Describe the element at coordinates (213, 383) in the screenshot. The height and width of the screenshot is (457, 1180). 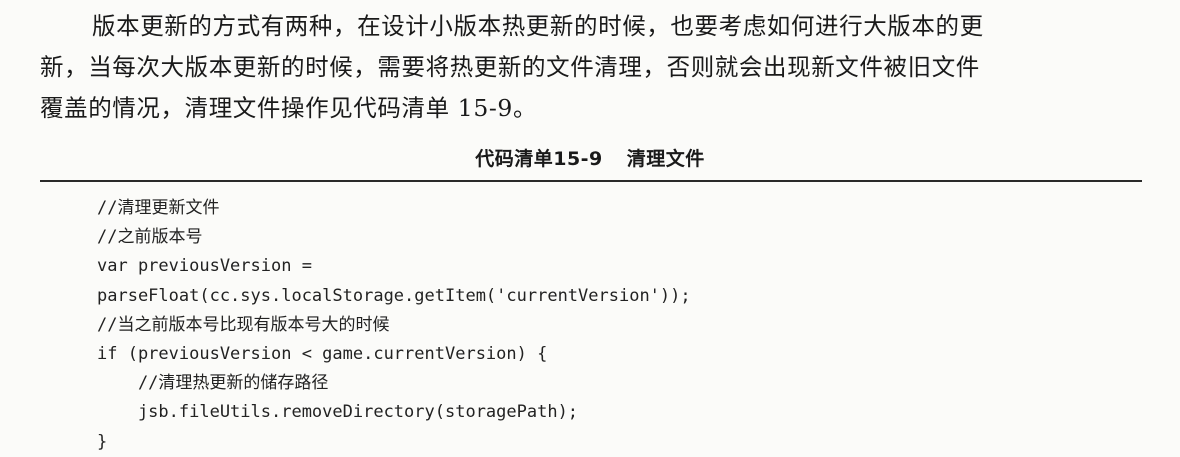
I see `code-line: //清理热更新的储存路径` at that location.